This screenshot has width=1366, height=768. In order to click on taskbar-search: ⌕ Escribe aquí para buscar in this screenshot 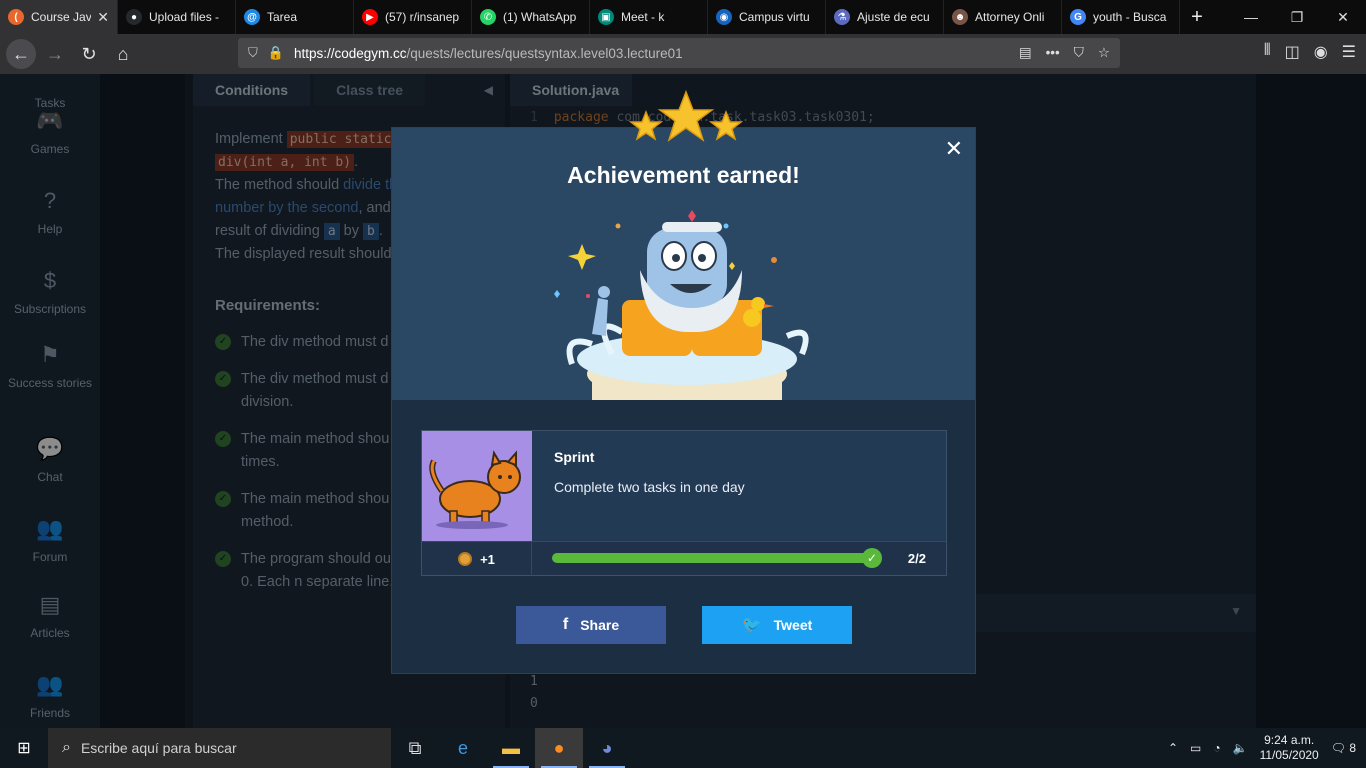, I will do `click(219, 748)`.